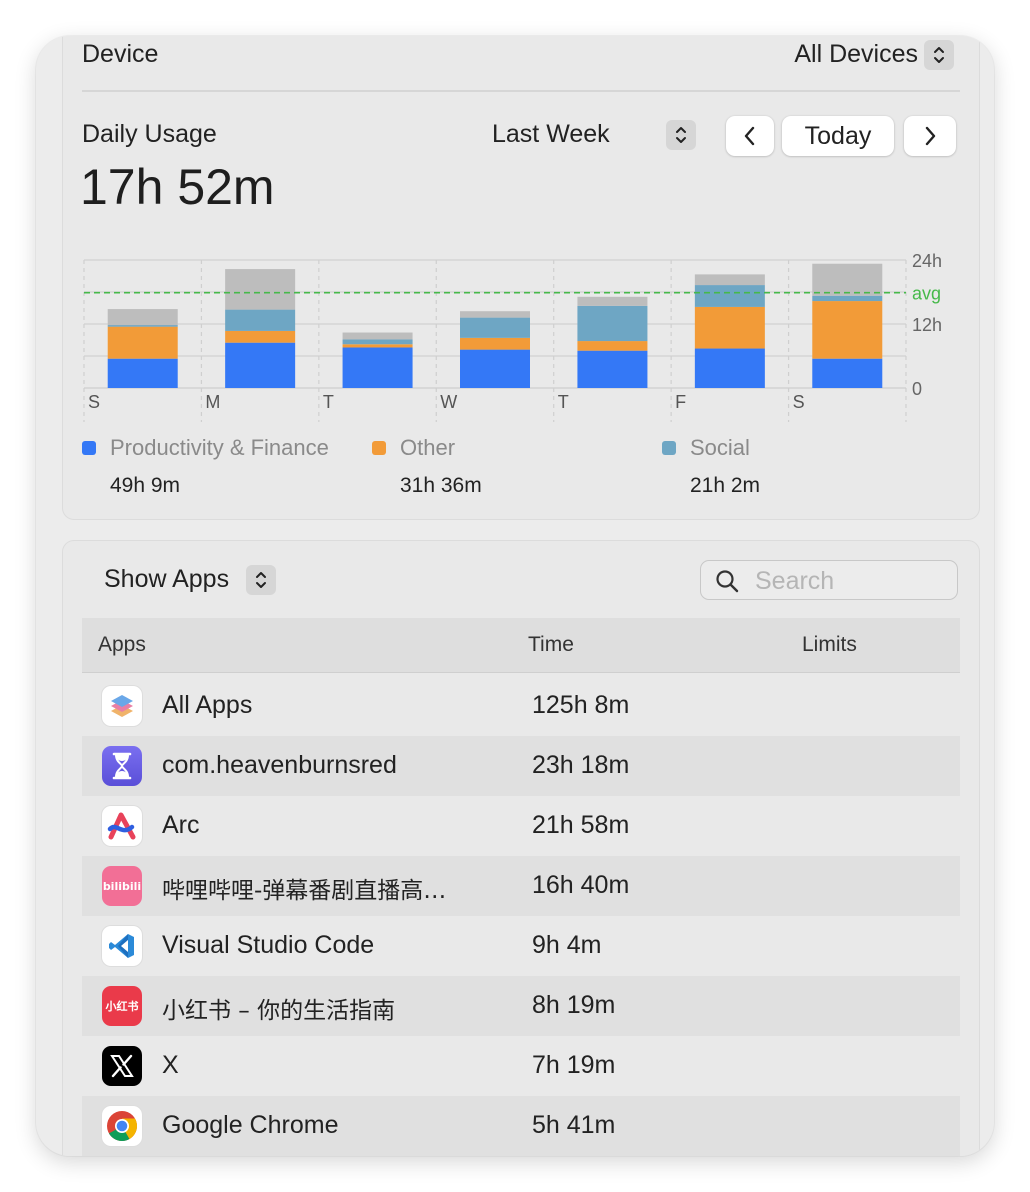  What do you see at coordinates (250, 1125) in the screenshot?
I see `app-name: Google Chrome` at bounding box center [250, 1125].